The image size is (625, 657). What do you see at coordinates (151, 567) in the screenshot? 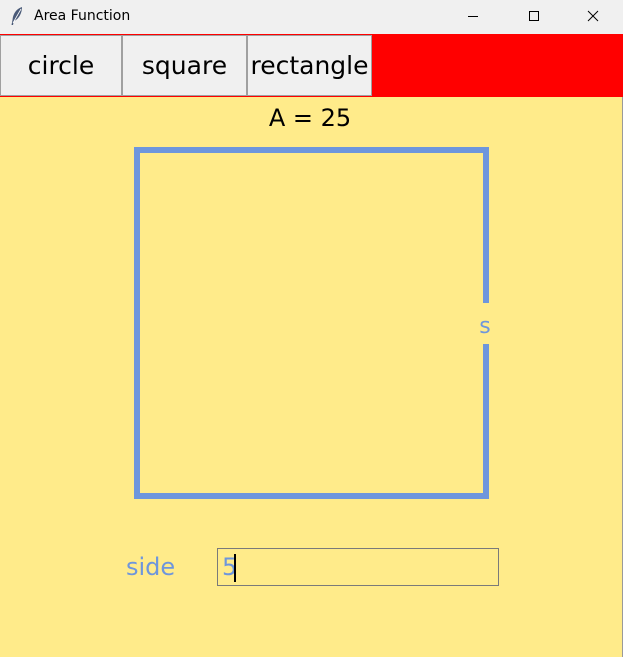
I see `side-label: side` at bounding box center [151, 567].